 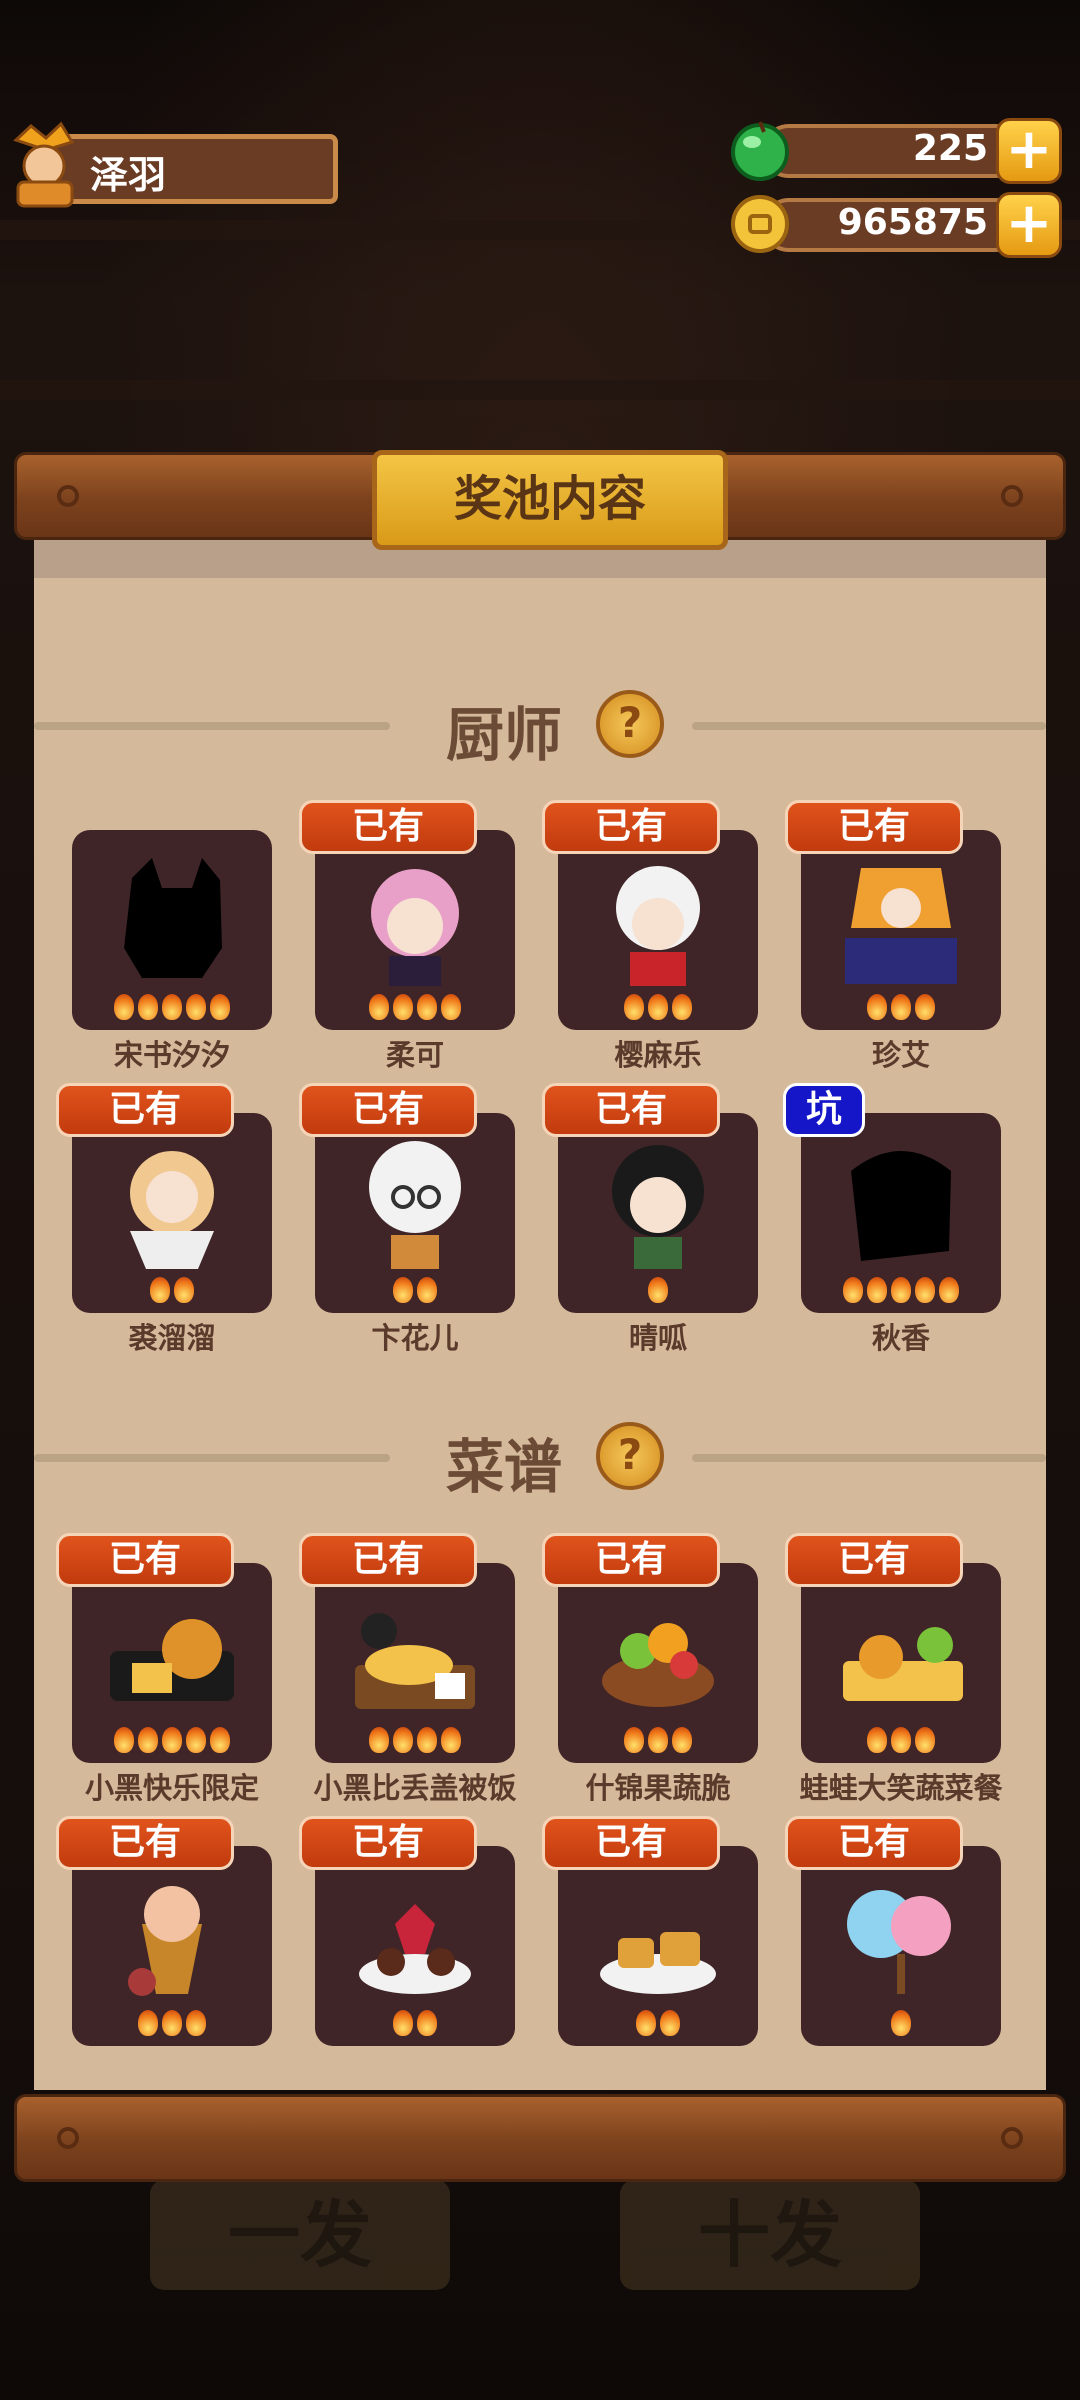 I want to click on recipe-card: 已有蛙蛙大笑蔬菜餐, so click(x=894, y=1669).